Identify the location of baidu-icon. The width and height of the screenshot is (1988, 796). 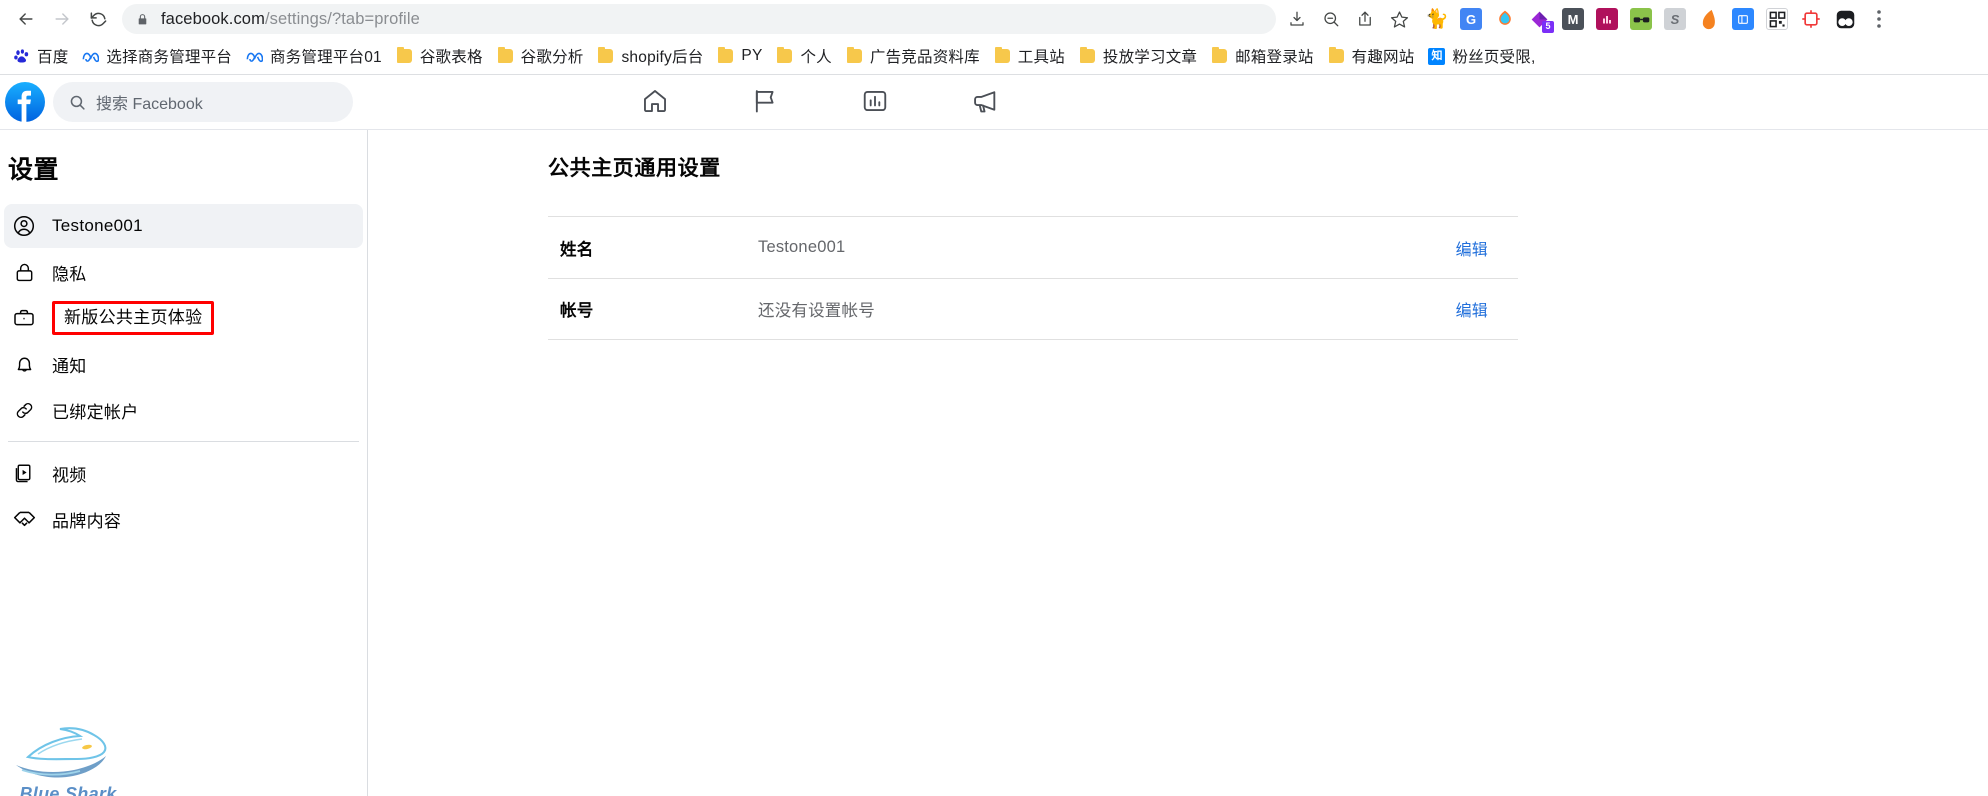
(21, 56).